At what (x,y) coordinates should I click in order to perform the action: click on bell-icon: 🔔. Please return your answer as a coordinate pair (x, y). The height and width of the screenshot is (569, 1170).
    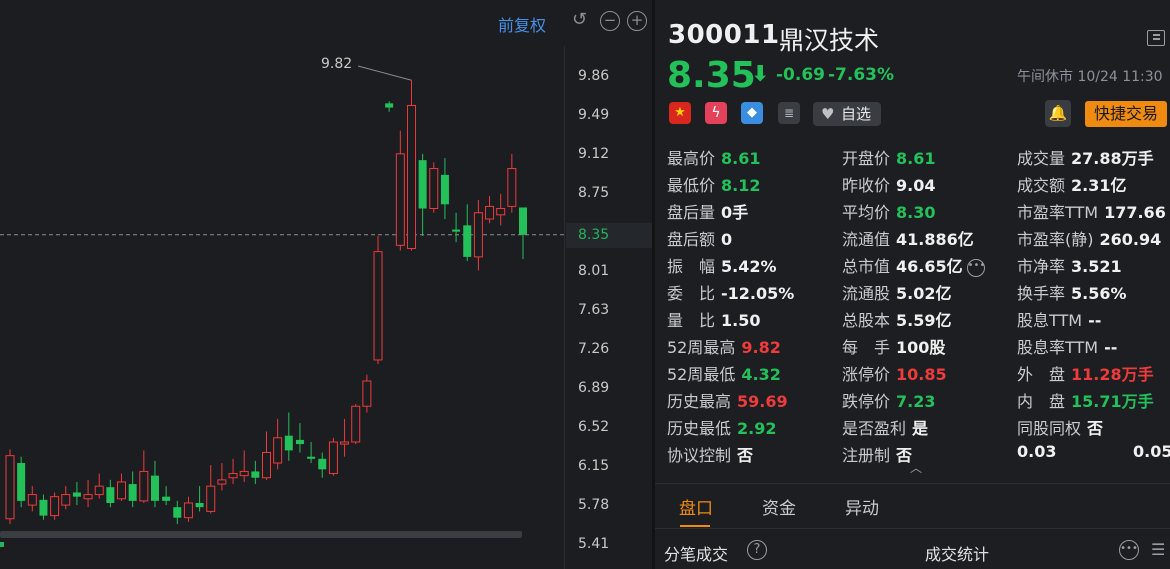
    Looking at the image, I should click on (1058, 113).